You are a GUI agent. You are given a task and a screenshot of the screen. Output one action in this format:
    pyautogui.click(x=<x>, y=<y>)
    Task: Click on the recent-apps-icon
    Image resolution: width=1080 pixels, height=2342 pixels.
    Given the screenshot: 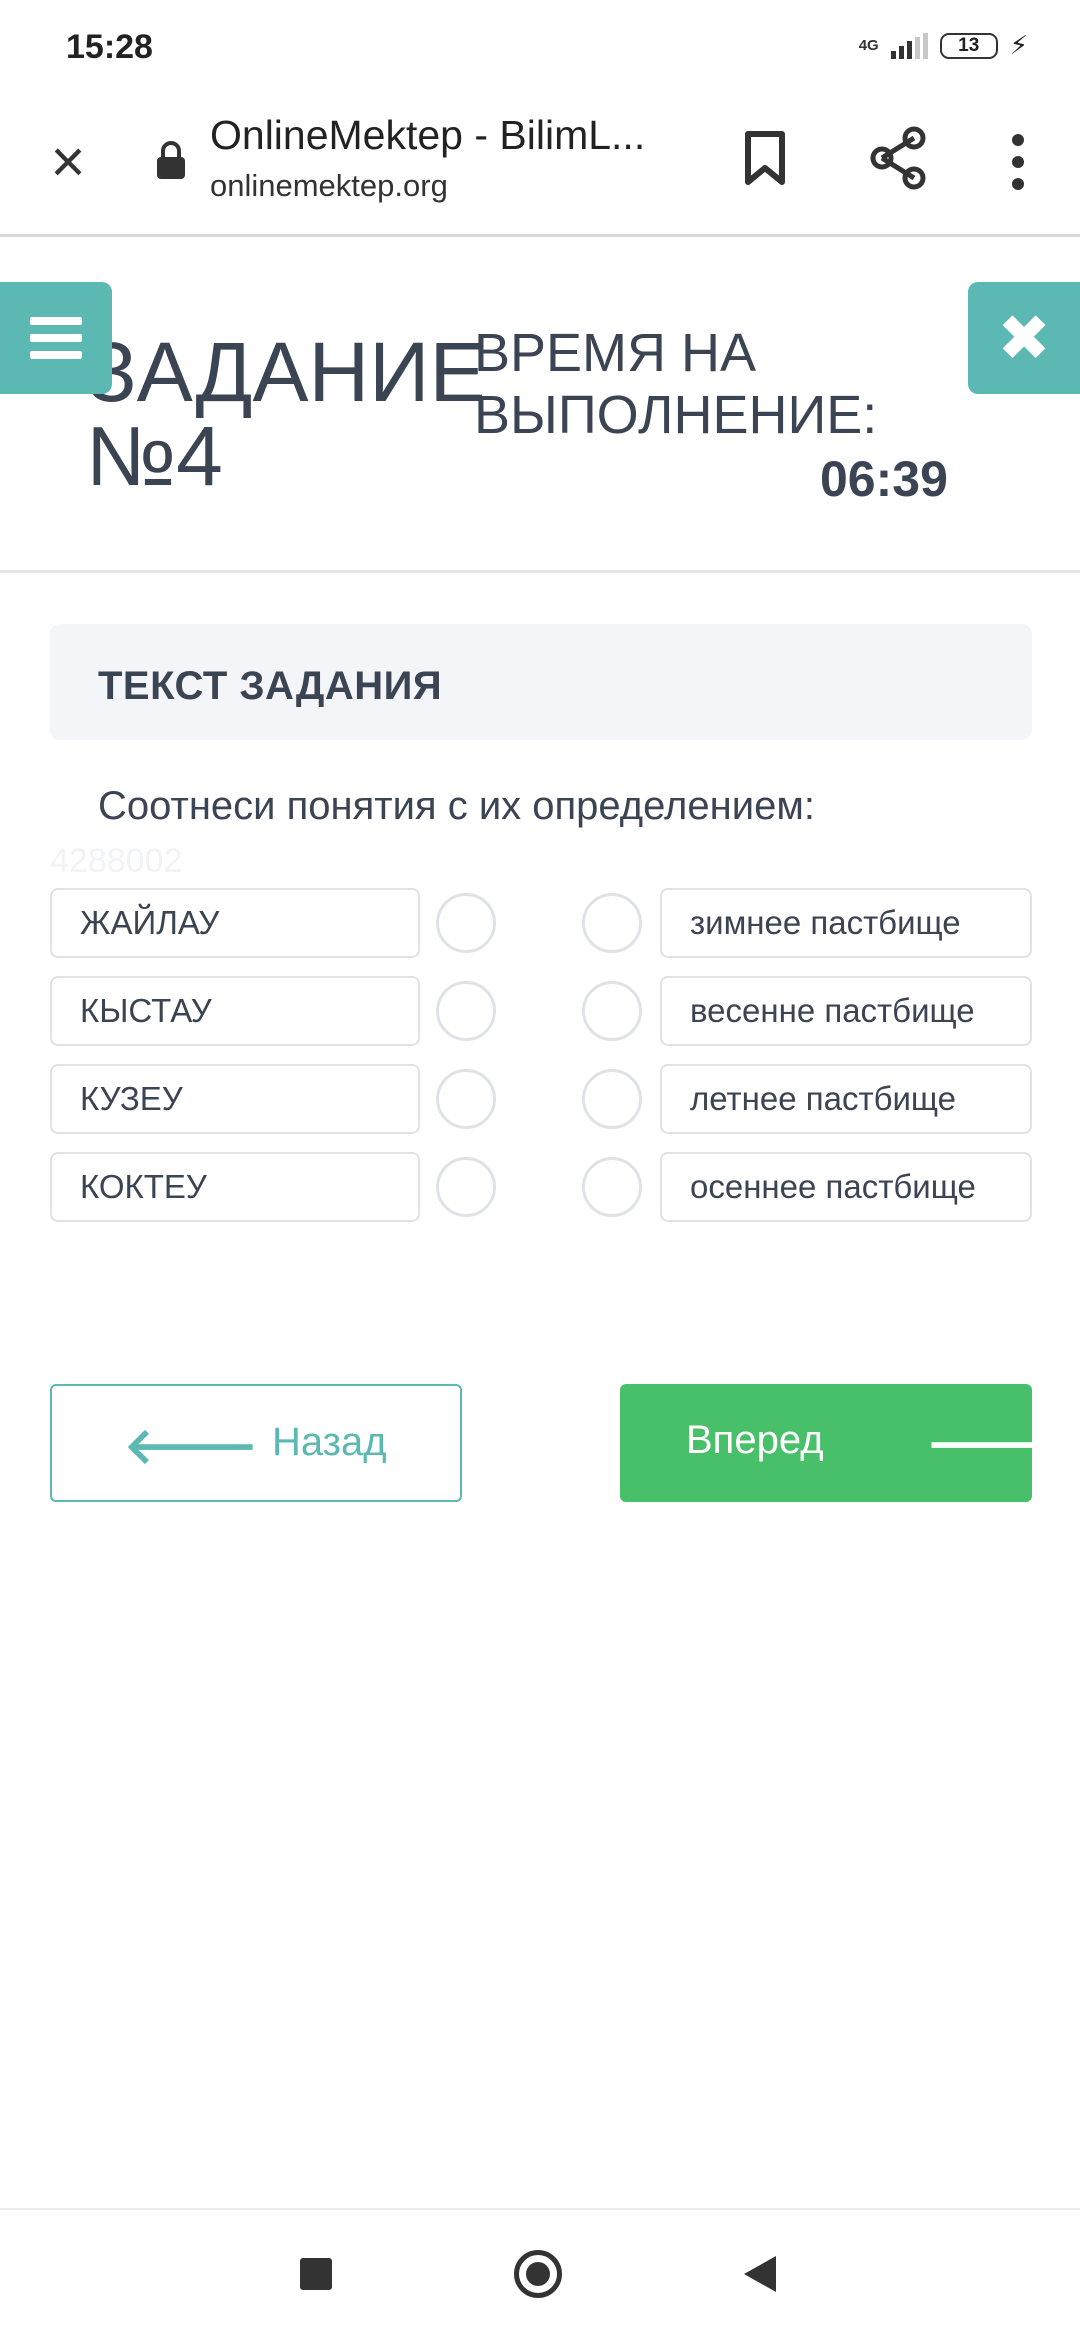 What is the action you would take?
    pyautogui.click(x=316, y=2274)
    